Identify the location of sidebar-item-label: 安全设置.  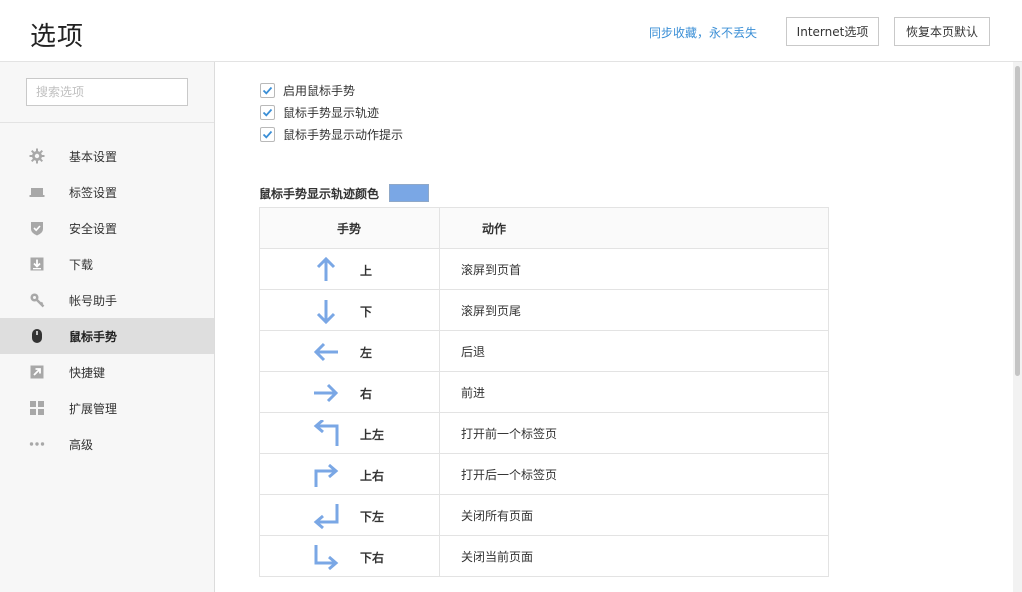
(93, 229).